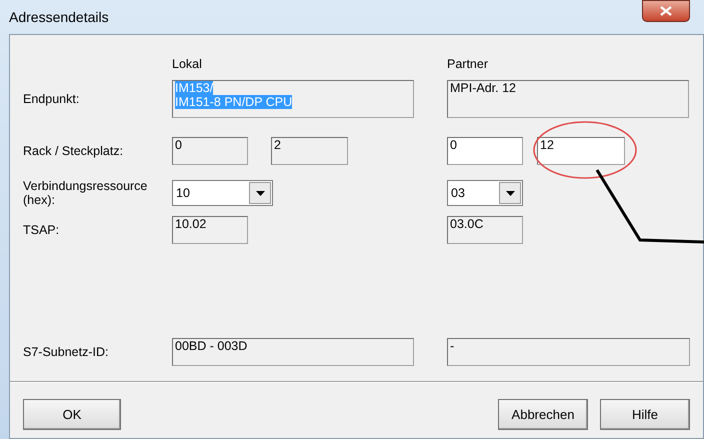 The width and height of the screenshot is (704, 439). What do you see at coordinates (581, 151) in the screenshot?
I see `text-field: 12` at bounding box center [581, 151].